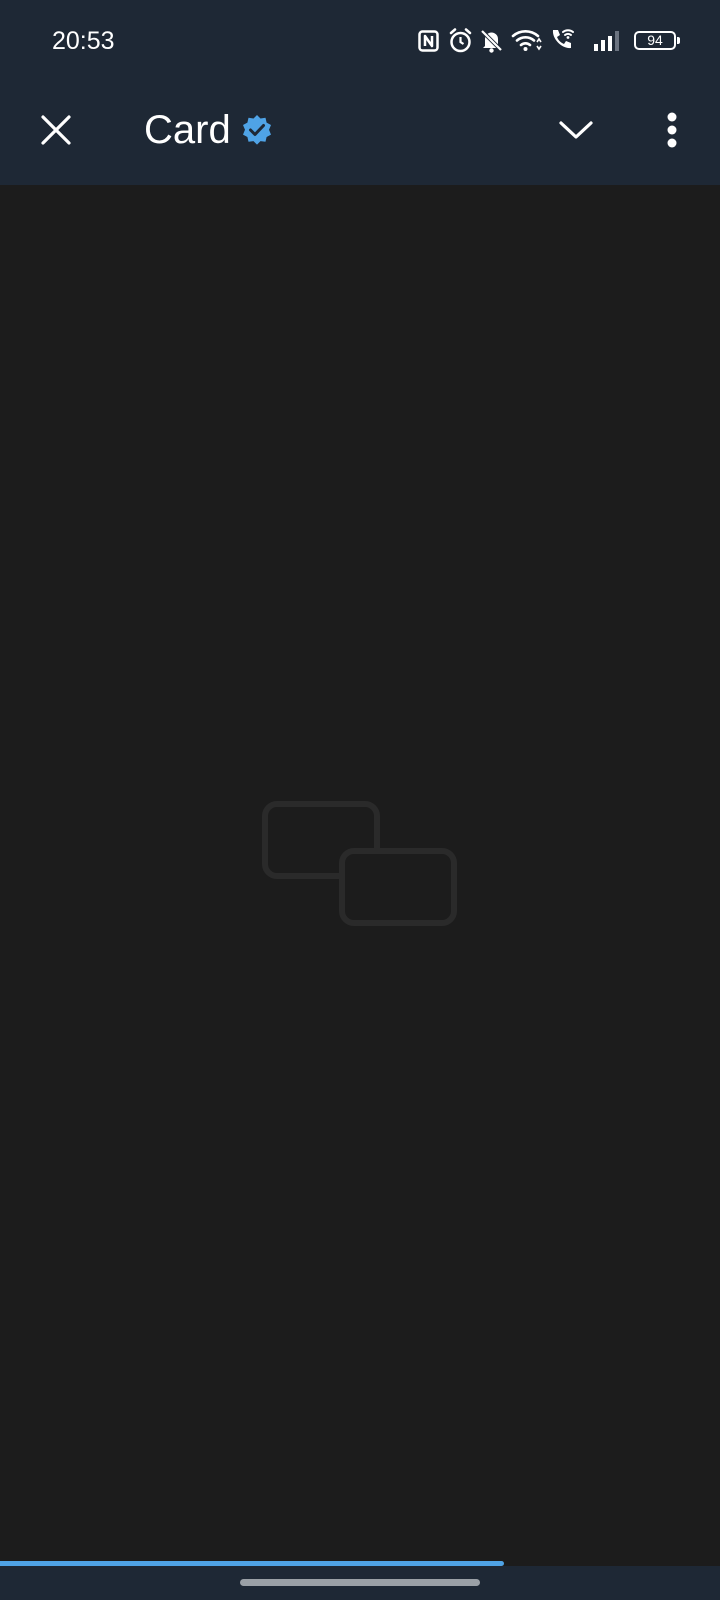 This screenshot has height=1600, width=720. I want to click on more-options-button, so click(672, 130).